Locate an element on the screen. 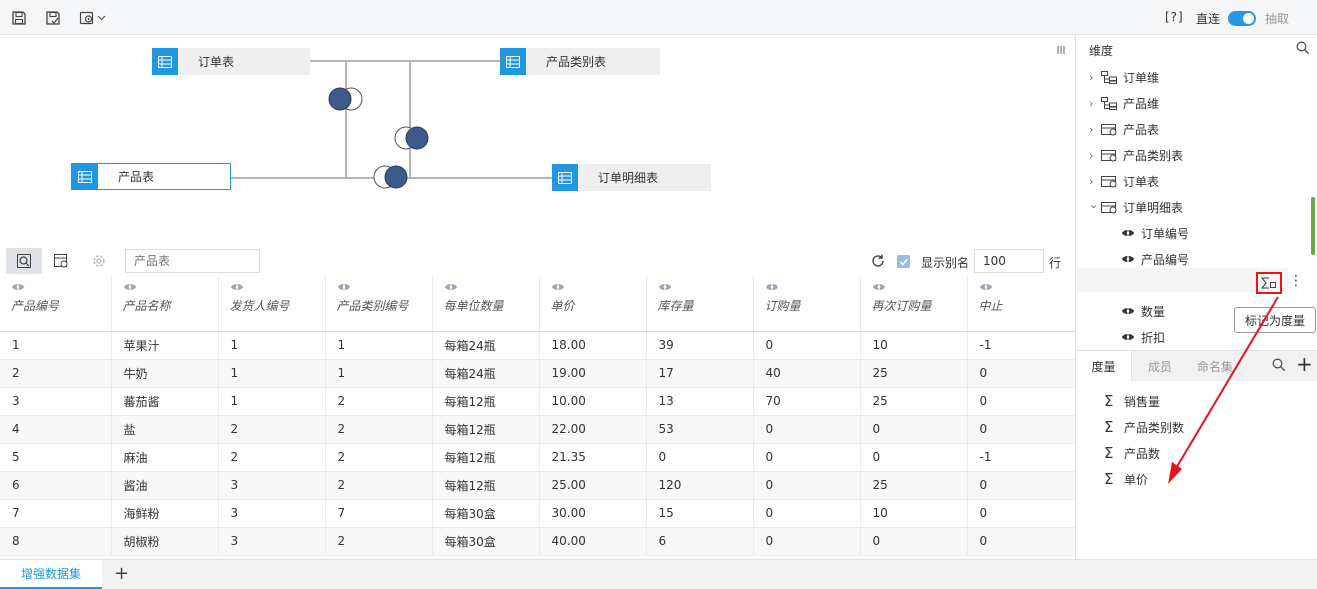 Image resolution: width=1317 pixels, height=589 pixels. dimensions-title: 维度 is located at coordinates (1101, 51).